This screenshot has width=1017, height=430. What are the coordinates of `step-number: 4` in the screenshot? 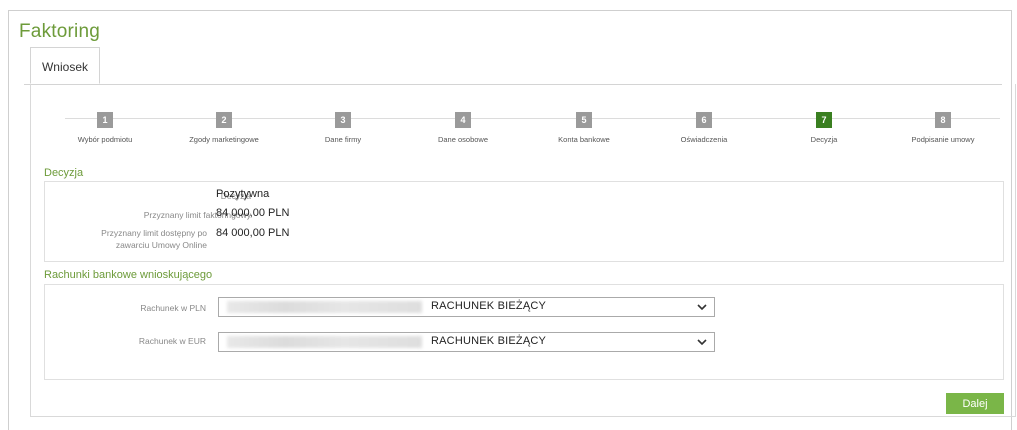 It's located at (463, 120).